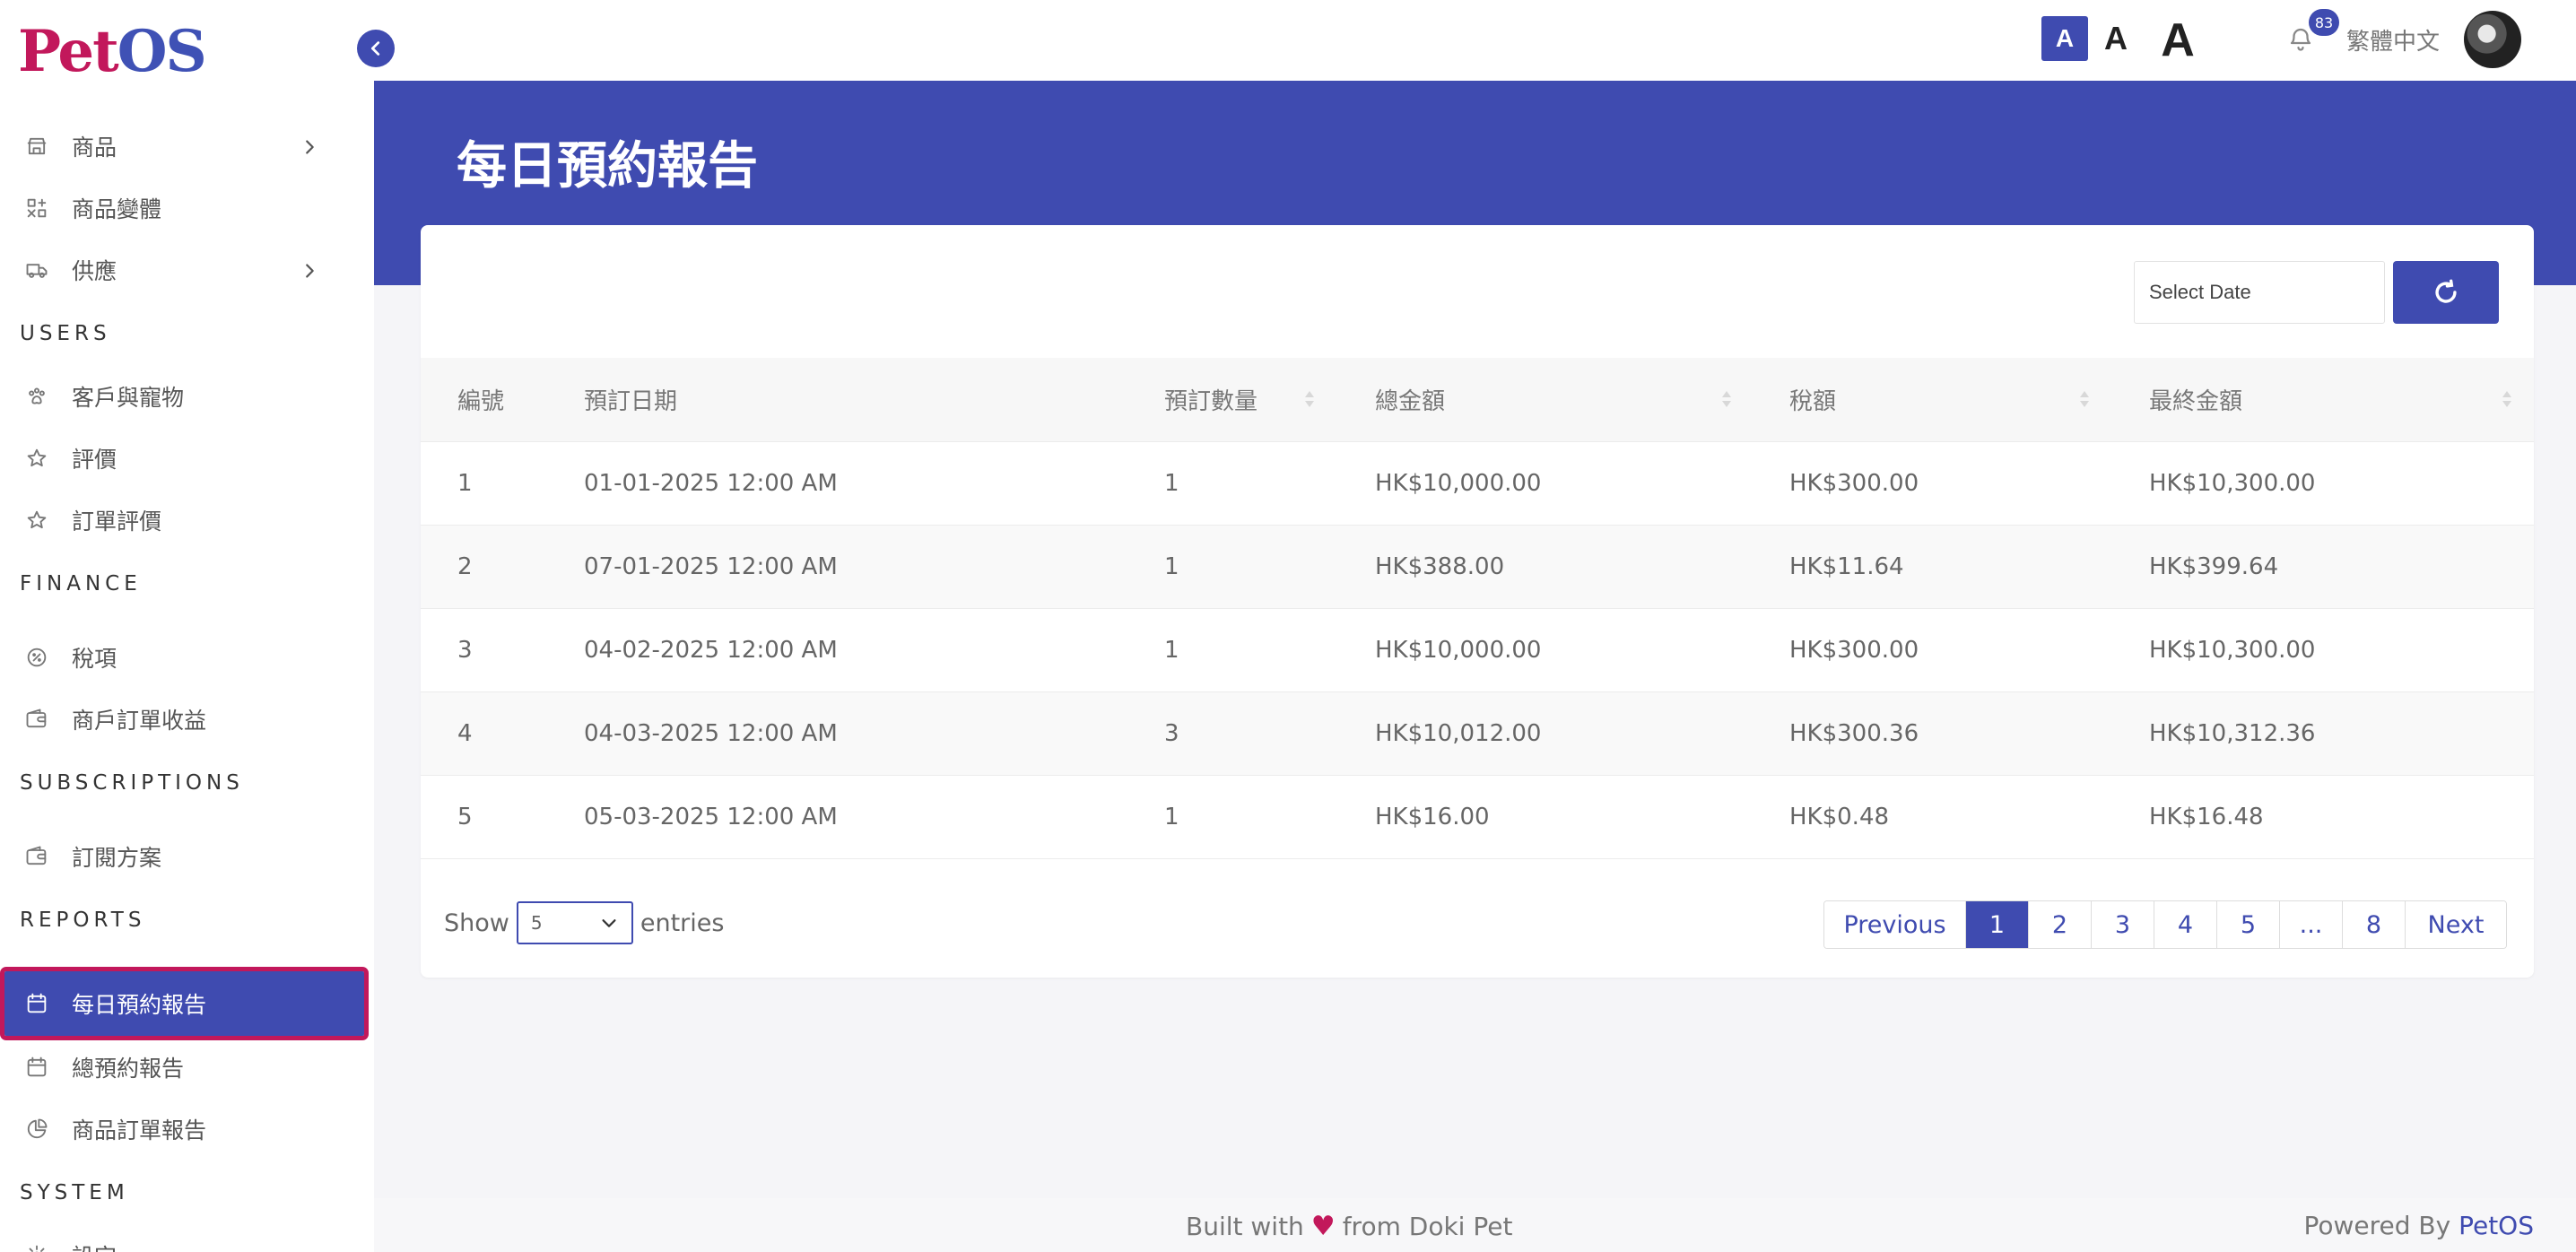 This screenshot has height=1252, width=2576. I want to click on table-cell: HK$16.00, so click(1432, 816).